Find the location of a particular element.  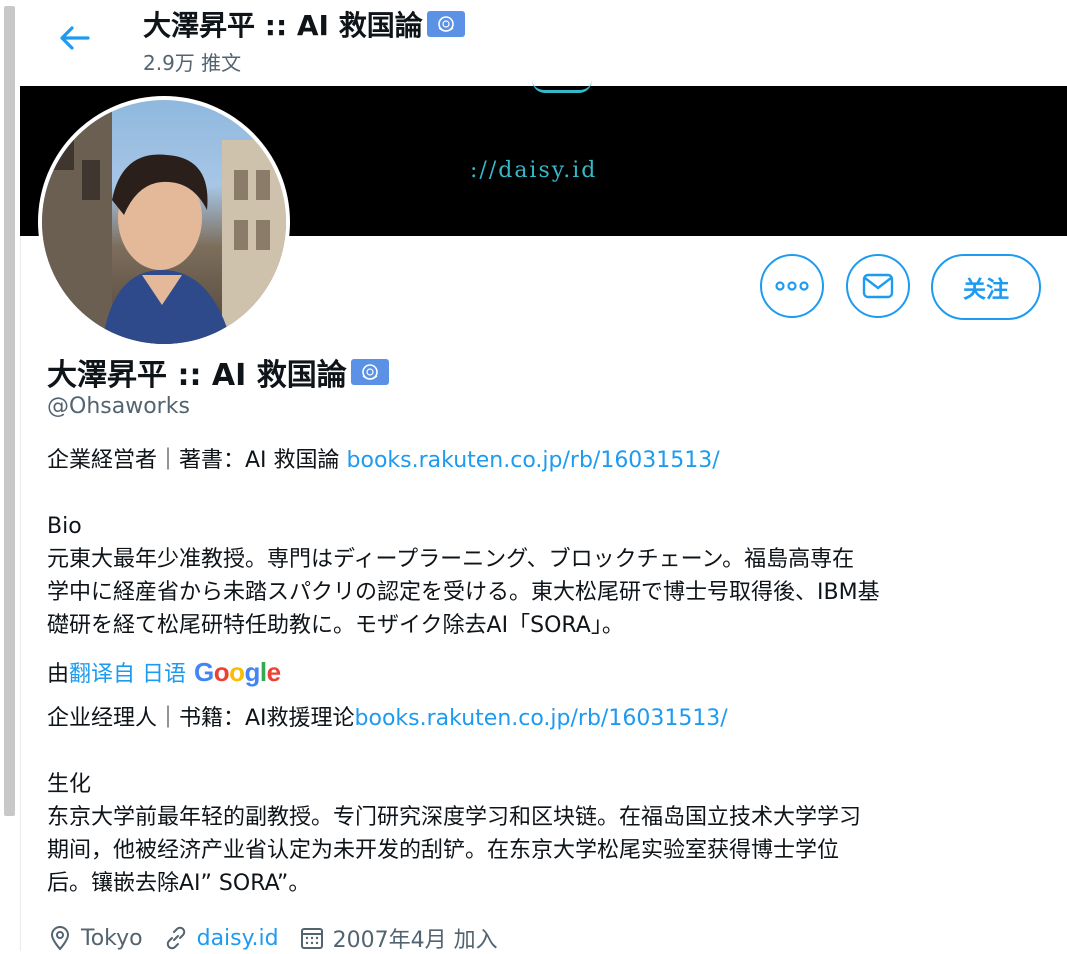

location-icon is located at coordinates (60, 938).